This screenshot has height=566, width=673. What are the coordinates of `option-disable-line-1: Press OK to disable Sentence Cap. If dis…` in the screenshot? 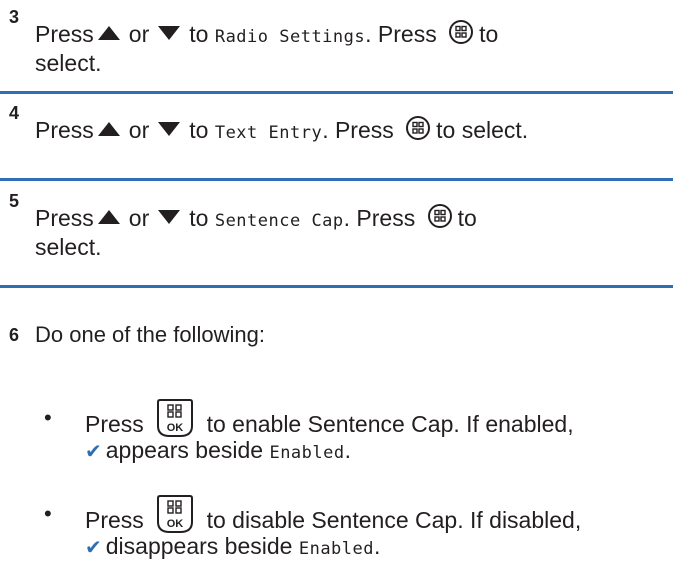 It's located at (333, 514).